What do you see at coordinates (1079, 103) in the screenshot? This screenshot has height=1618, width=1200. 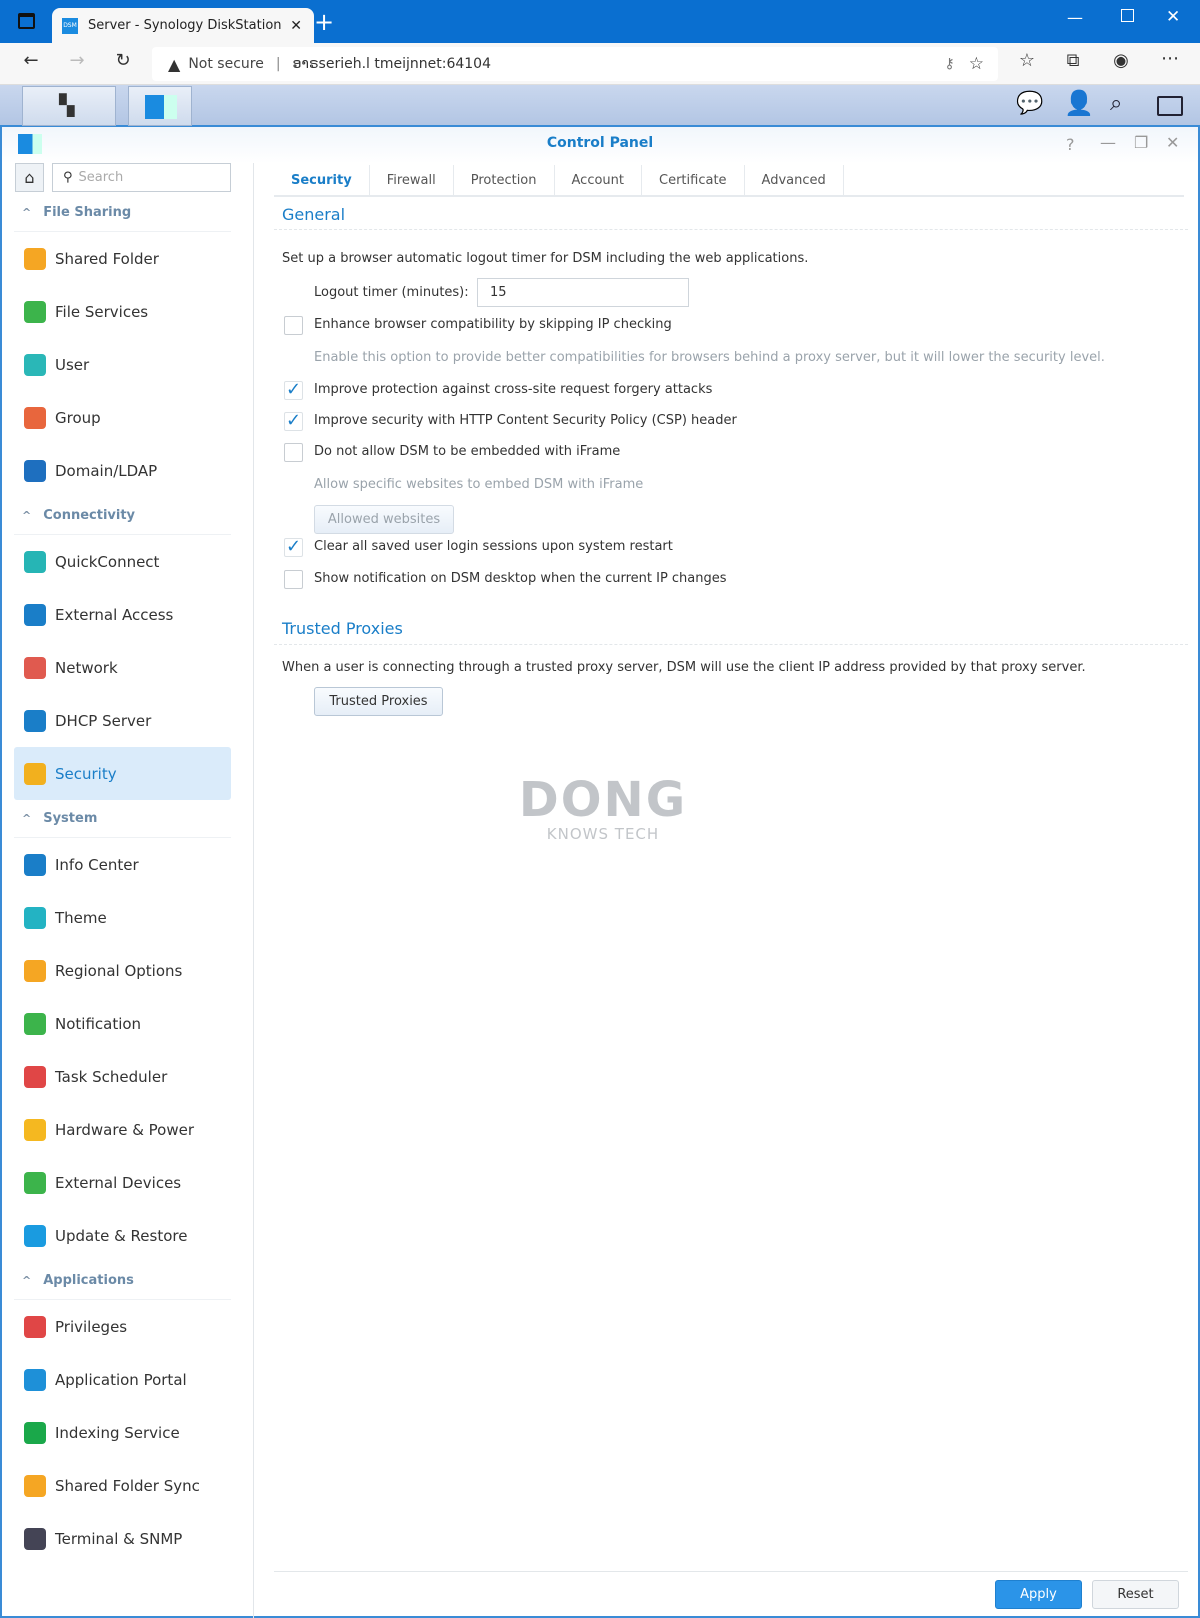 I see `user-icon: 👤` at bounding box center [1079, 103].